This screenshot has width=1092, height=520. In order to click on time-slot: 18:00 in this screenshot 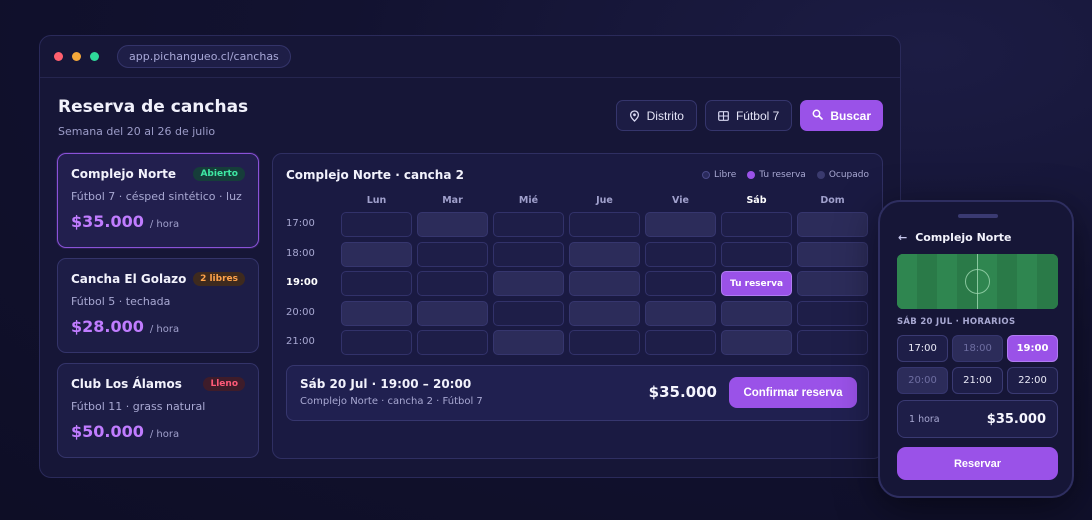, I will do `click(977, 348)`.